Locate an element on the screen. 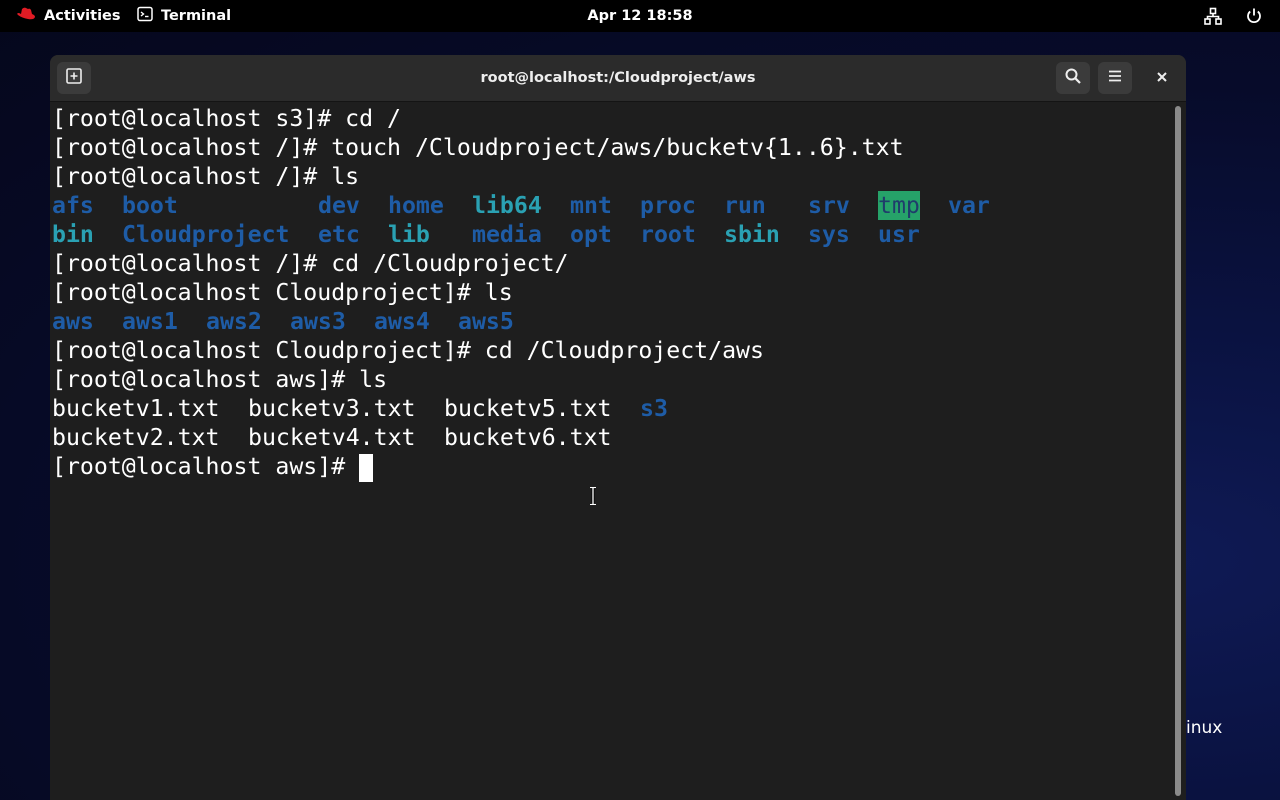 This screenshot has width=1280, height=800. ls-entry-dir: Cloudproject is located at coordinates (206, 234).